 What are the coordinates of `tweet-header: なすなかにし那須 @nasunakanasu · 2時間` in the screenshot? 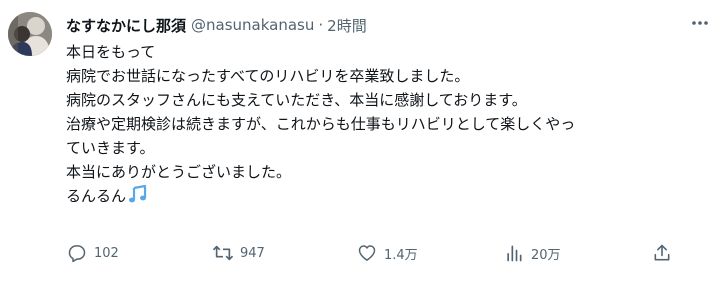 It's located at (216, 25).